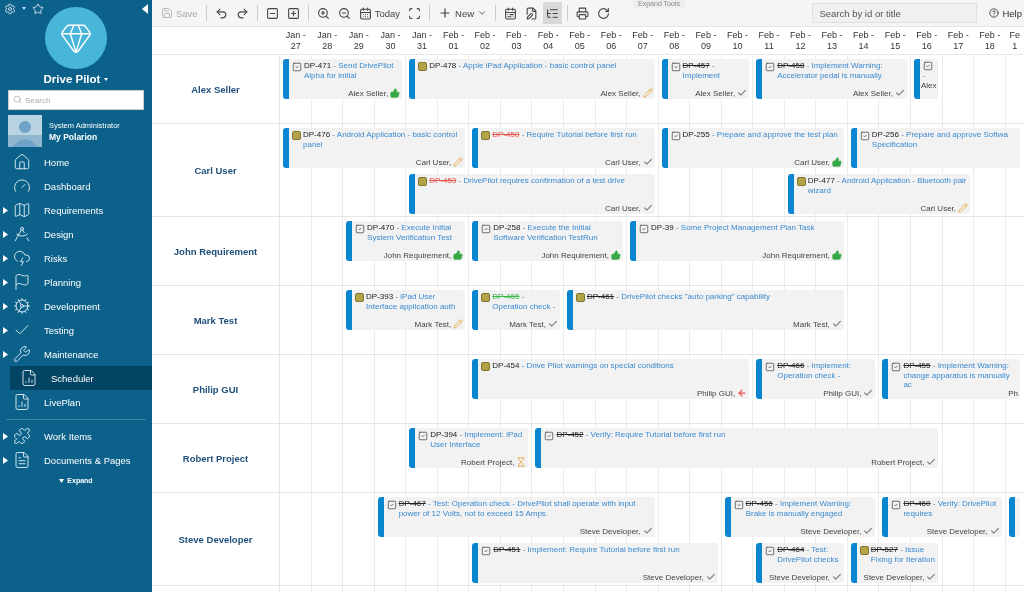 The width and height of the screenshot is (1024, 592). What do you see at coordinates (76, 234) in the screenshot?
I see `nav-item: Design` at bounding box center [76, 234].